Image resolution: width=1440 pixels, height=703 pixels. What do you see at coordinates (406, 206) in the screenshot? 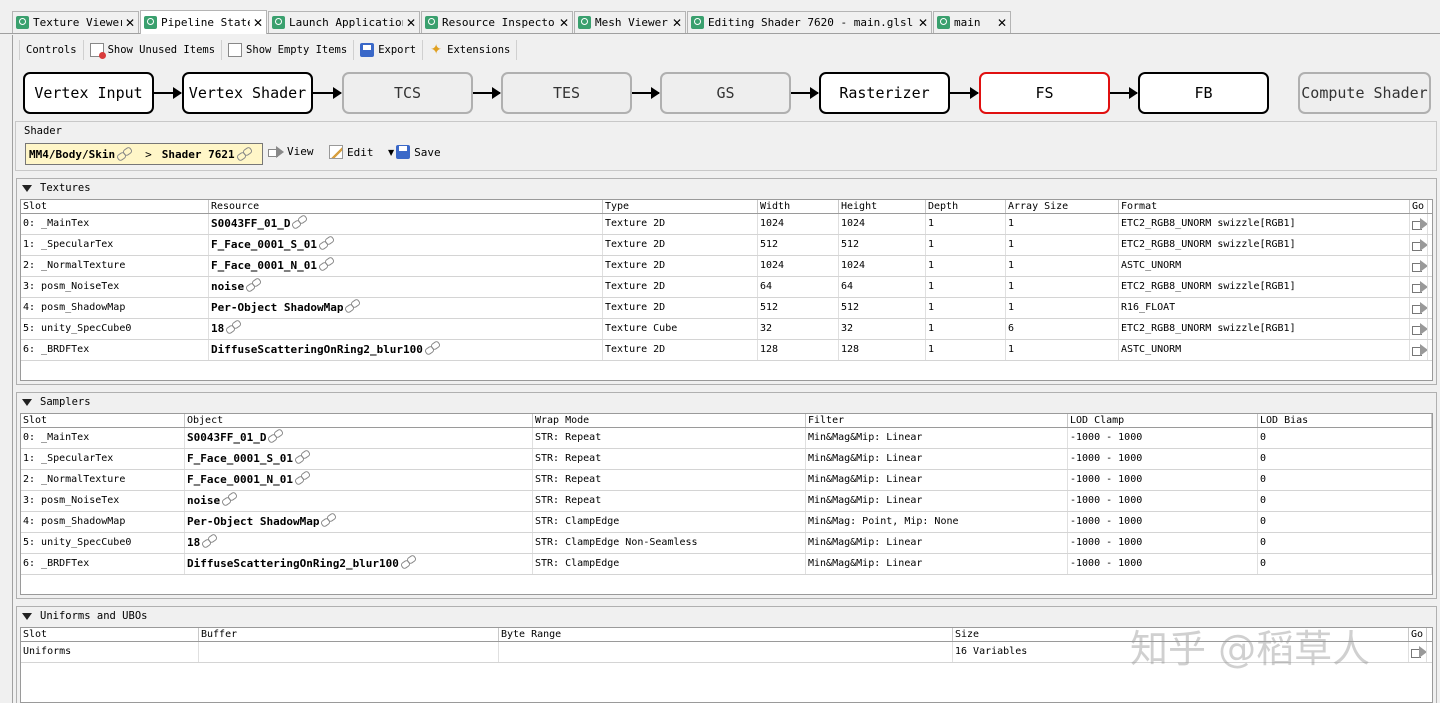
I see `textures-column-header: Resource` at bounding box center [406, 206].